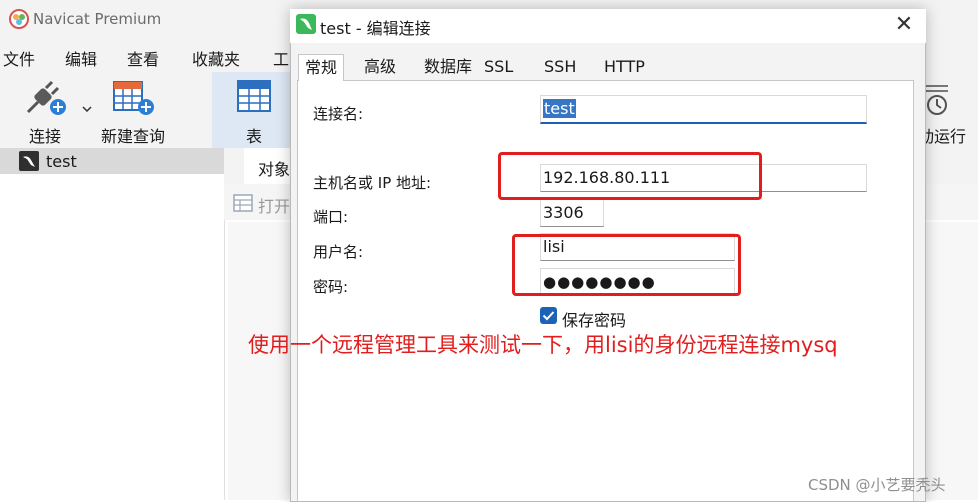  What do you see at coordinates (372, 183) in the screenshot?
I see `host-label: 主机名或 IP 地址:` at bounding box center [372, 183].